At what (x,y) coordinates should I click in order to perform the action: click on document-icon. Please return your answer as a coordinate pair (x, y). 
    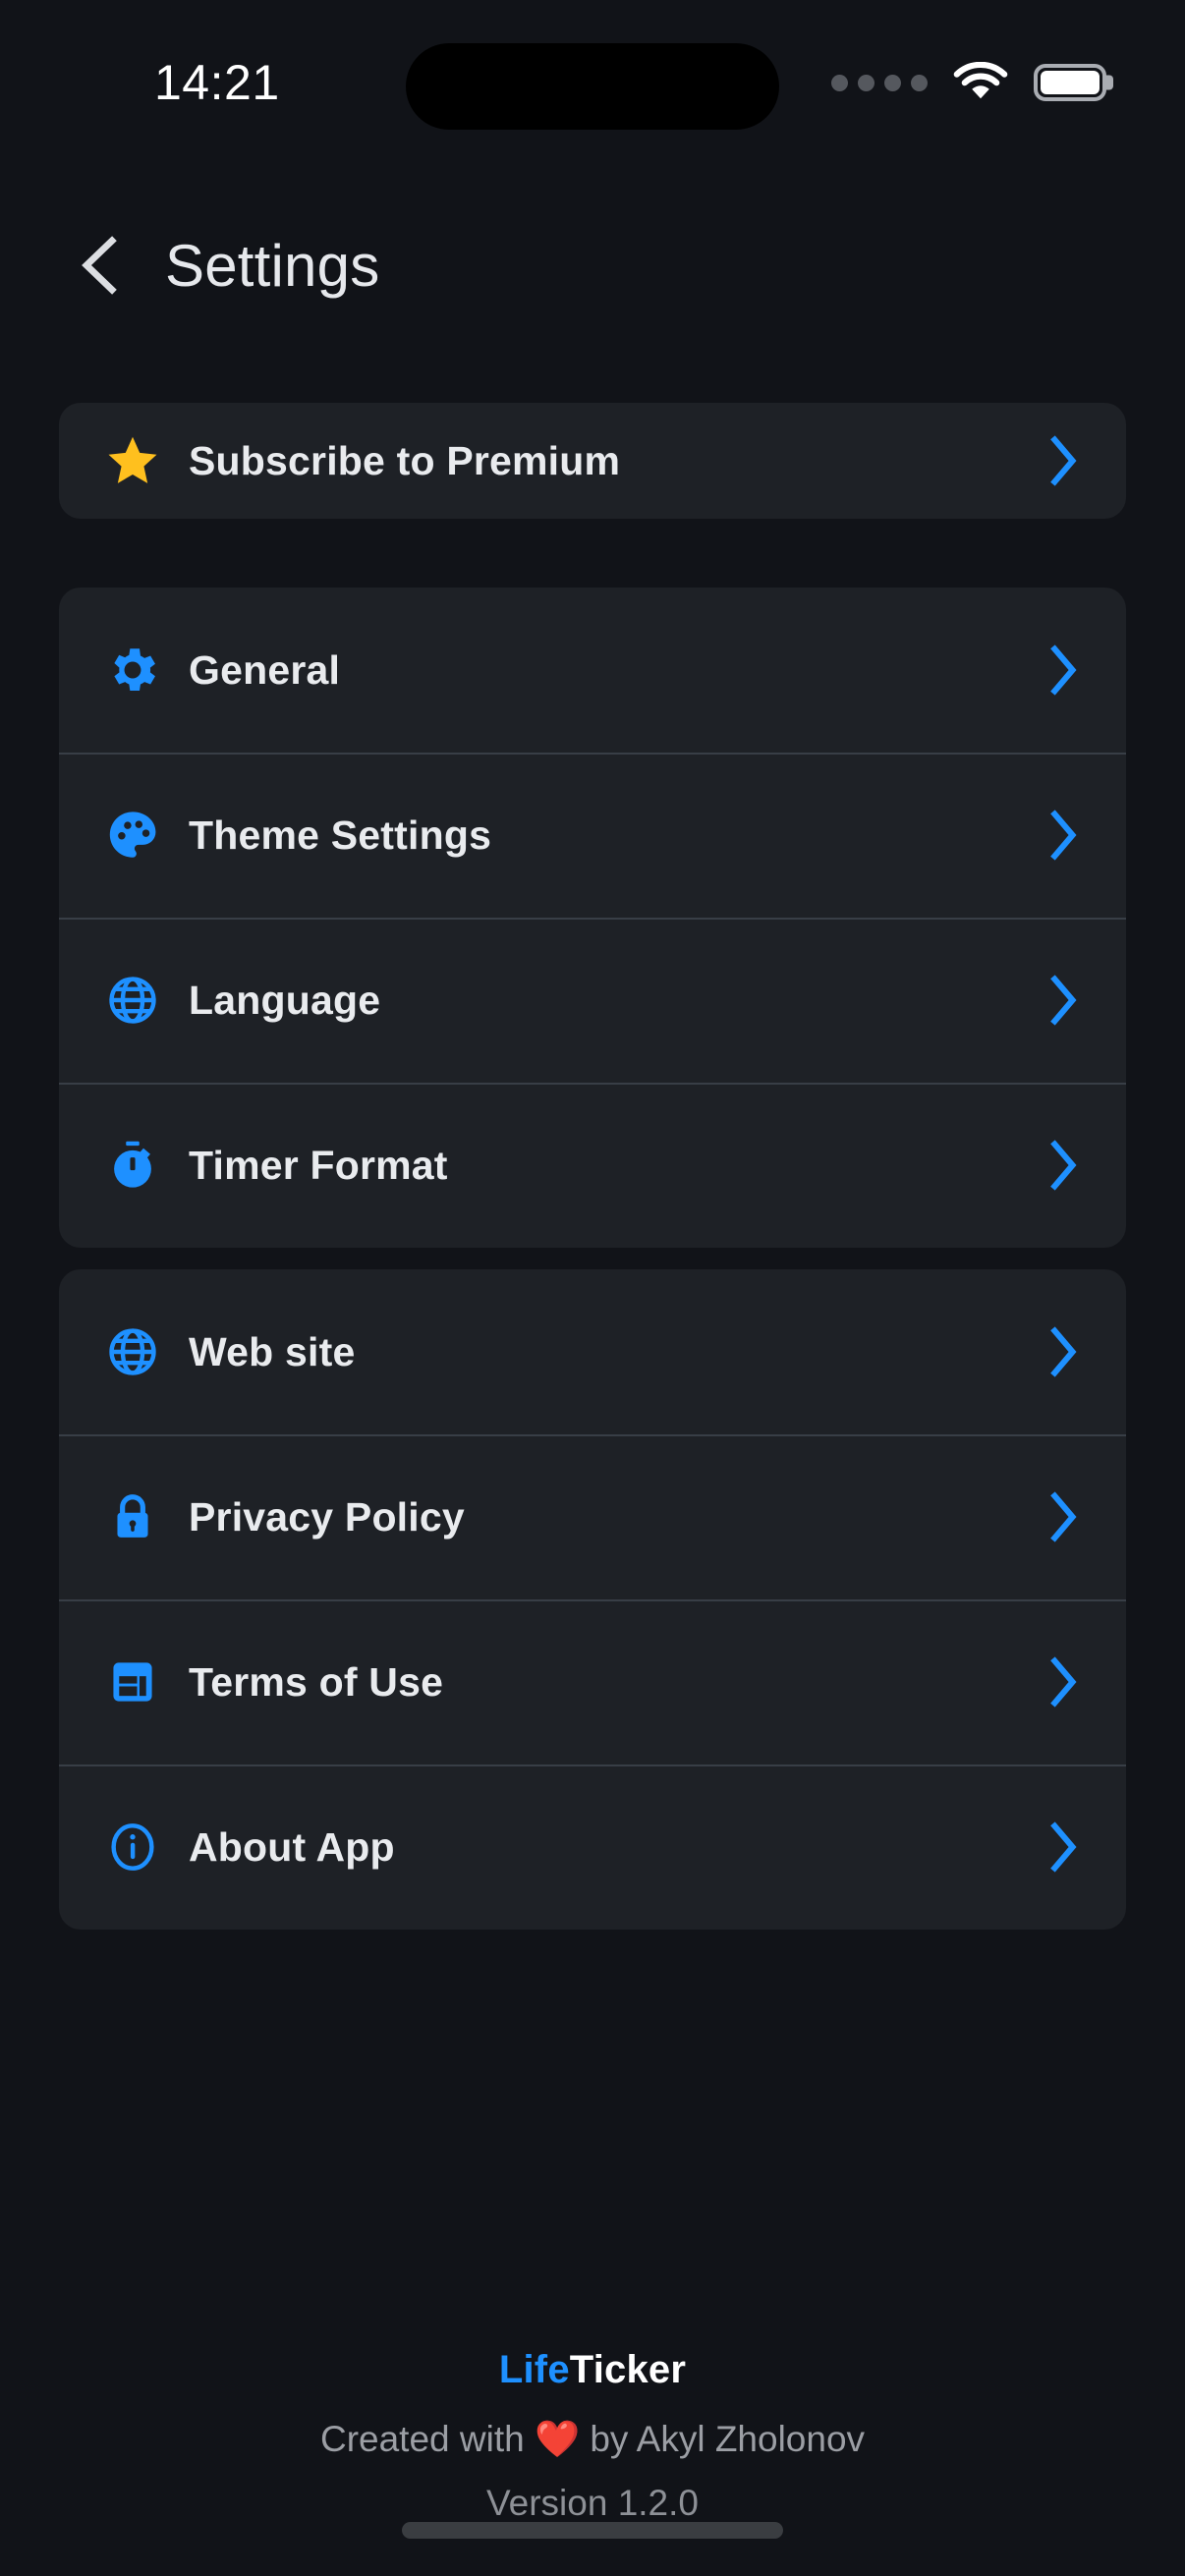
    Looking at the image, I should click on (133, 1682).